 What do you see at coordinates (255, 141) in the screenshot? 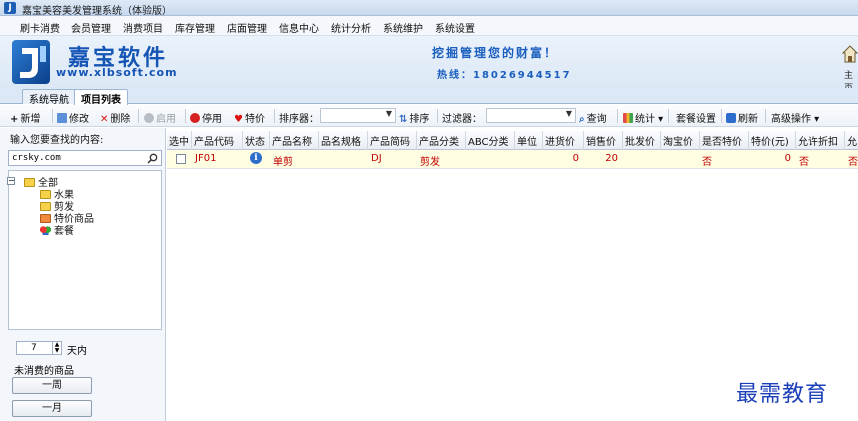
I see `col-header-status: 状态` at bounding box center [255, 141].